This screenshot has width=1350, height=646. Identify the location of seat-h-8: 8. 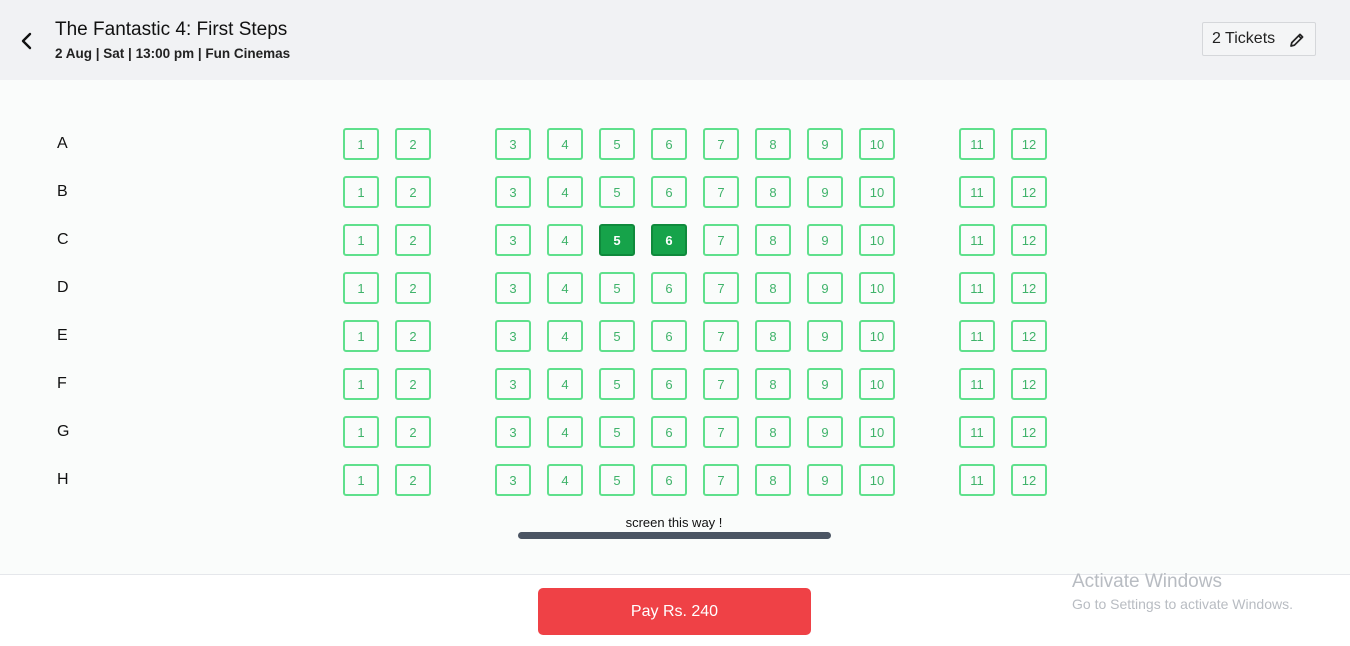
(773, 480).